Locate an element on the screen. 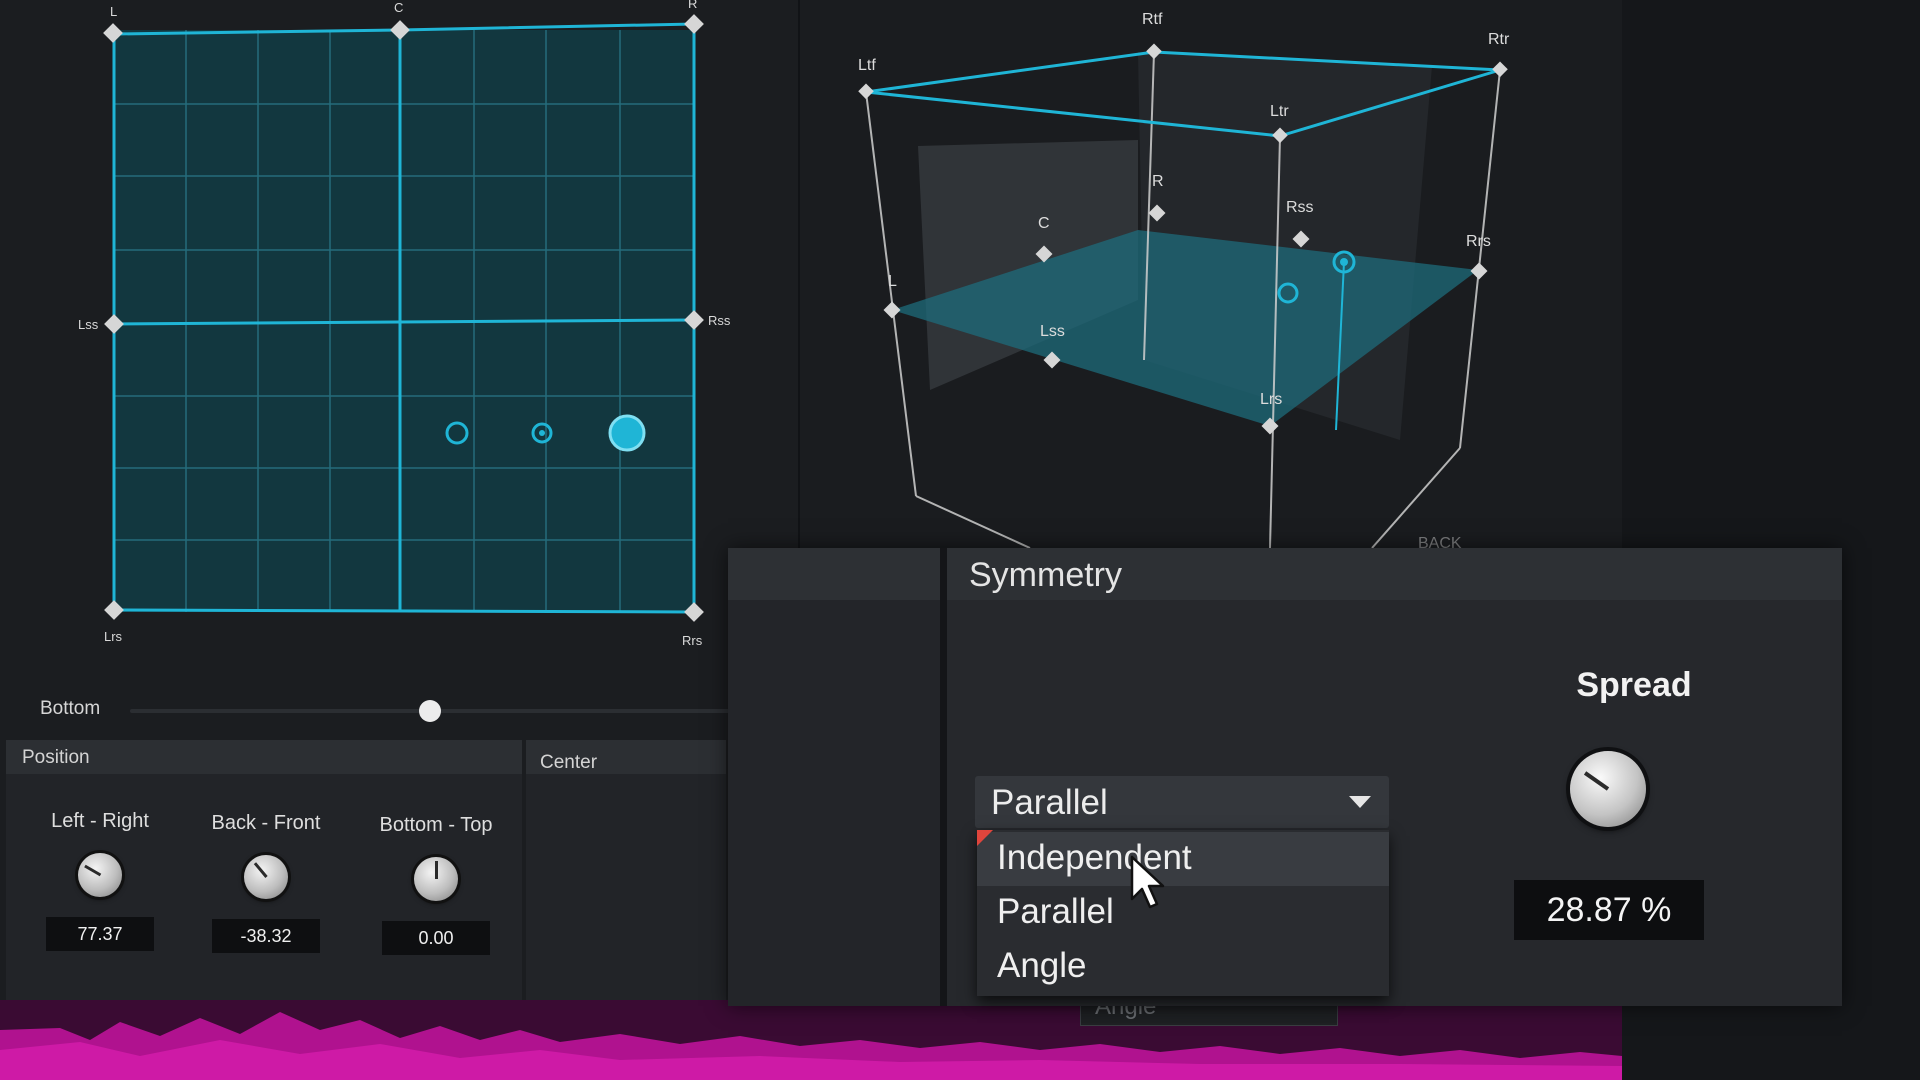 The width and height of the screenshot is (1920, 1080). bottom-top-value: 0.00 is located at coordinates (436, 938).